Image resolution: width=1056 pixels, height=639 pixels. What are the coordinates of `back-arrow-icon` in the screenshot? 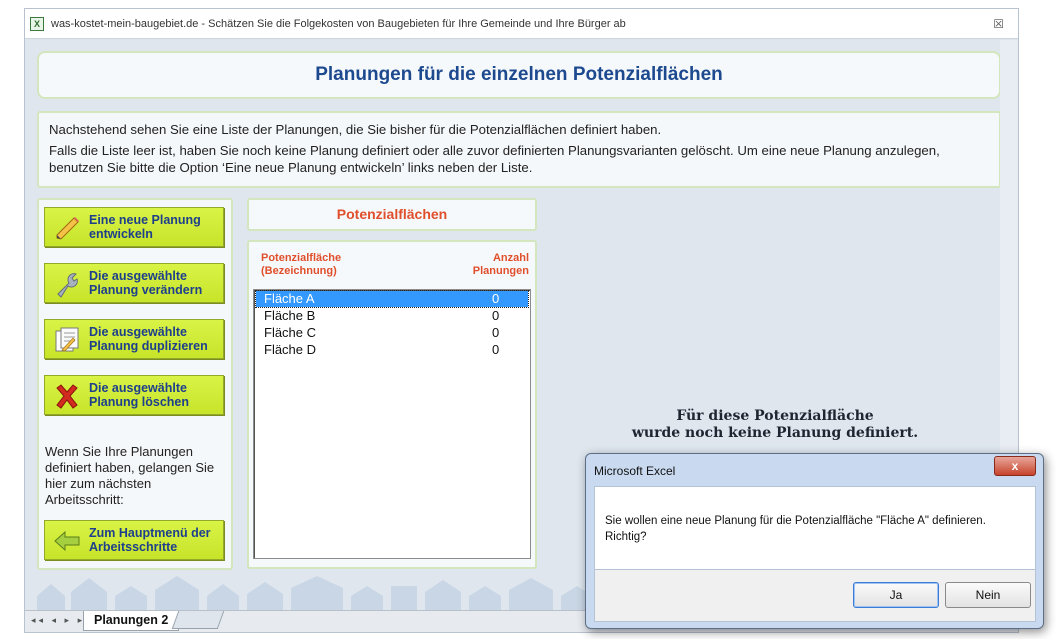 It's located at (67, 541).